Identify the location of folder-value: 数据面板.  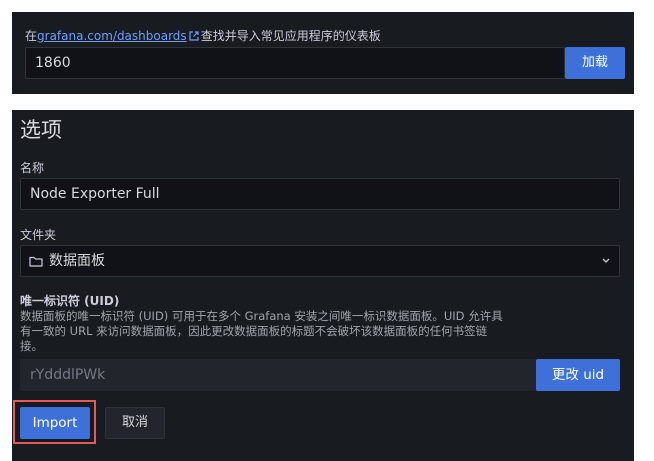
(77, 261).